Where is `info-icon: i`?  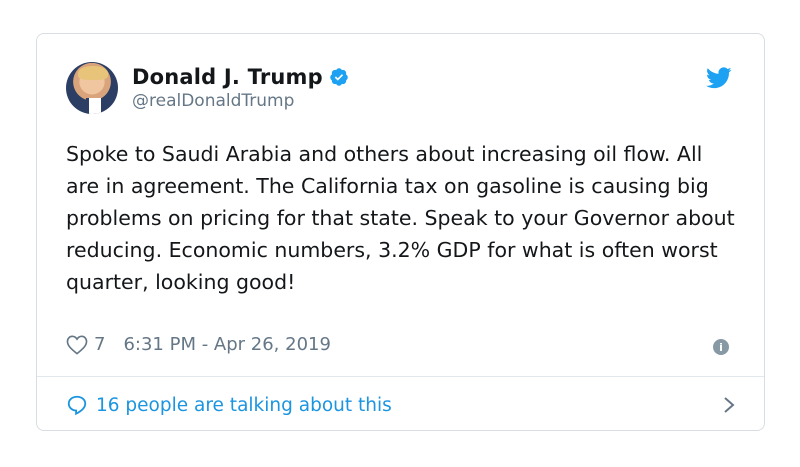 info-icon: i is located at coordinates (721, 347).